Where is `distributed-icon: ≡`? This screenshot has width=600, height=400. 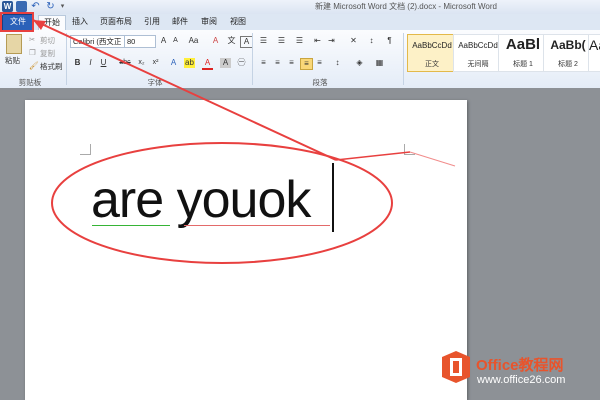 distributed-icon: ≡ is located at coordinates (319, 63).